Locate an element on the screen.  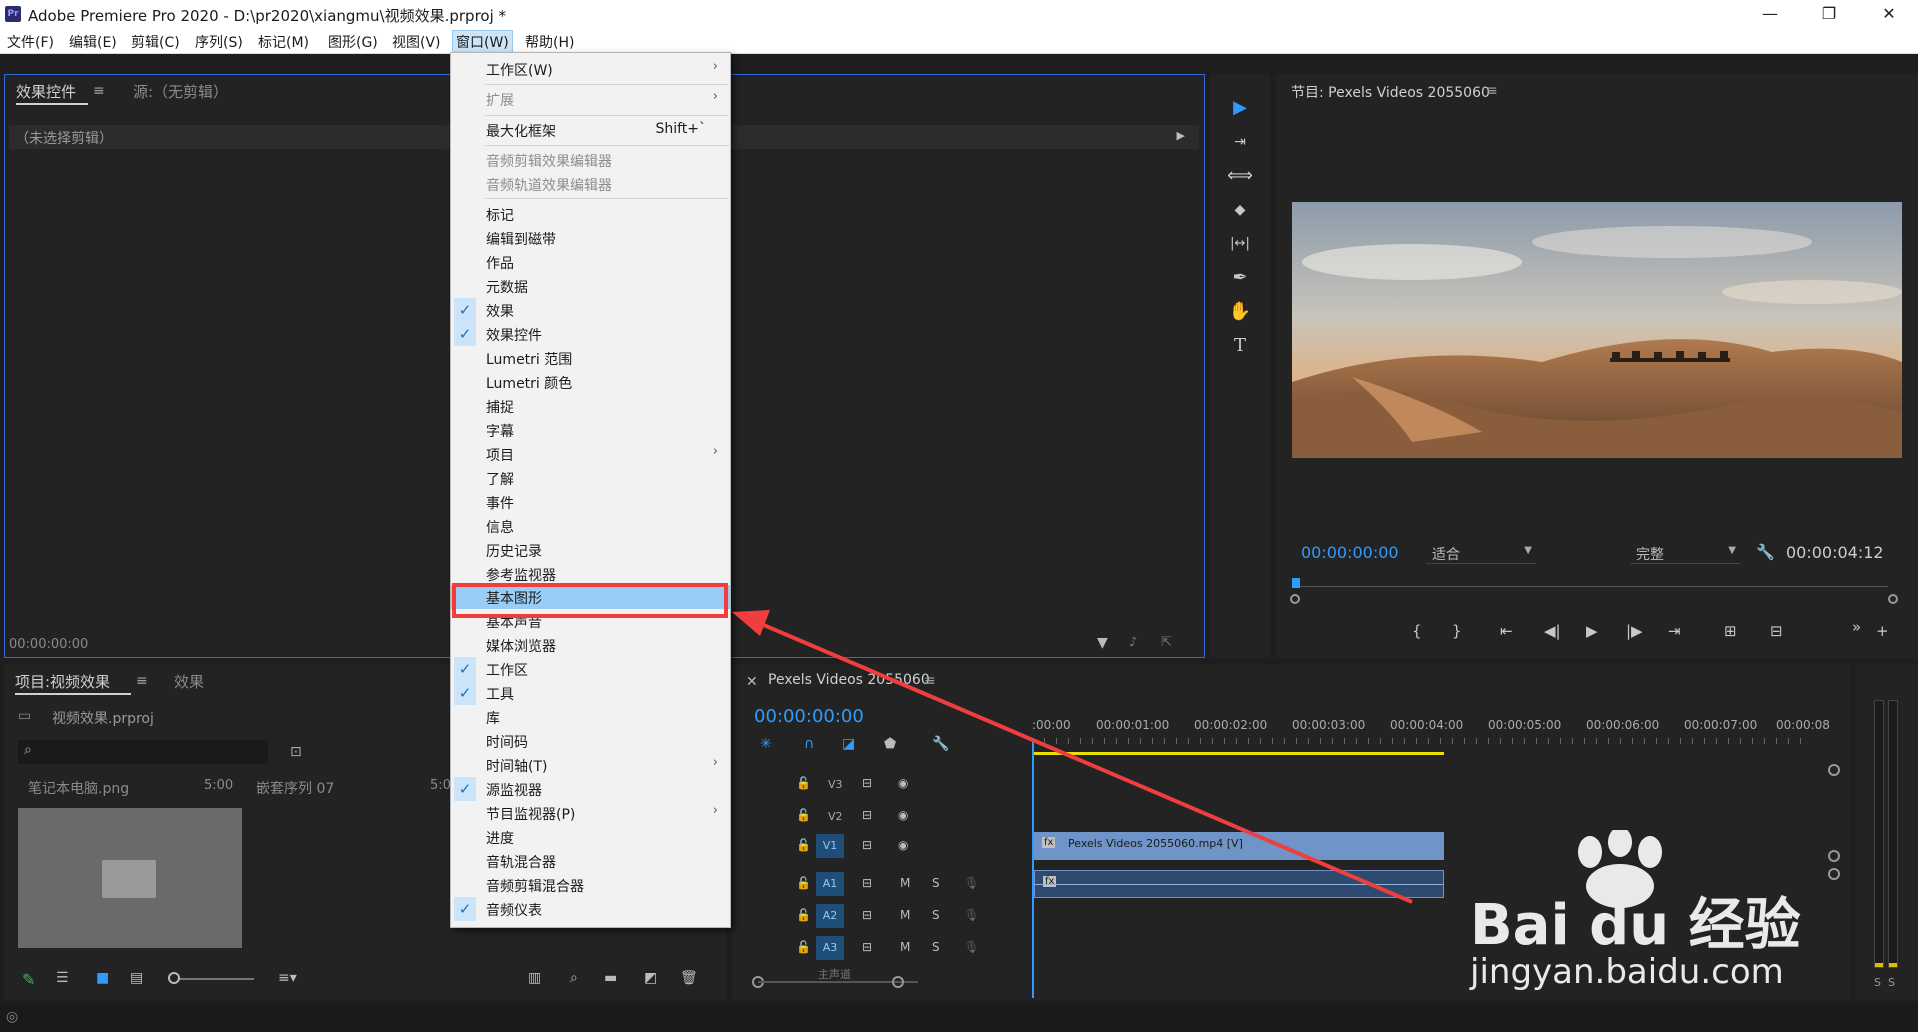
zoom-handle-right is located at coordinates (1893, 599).